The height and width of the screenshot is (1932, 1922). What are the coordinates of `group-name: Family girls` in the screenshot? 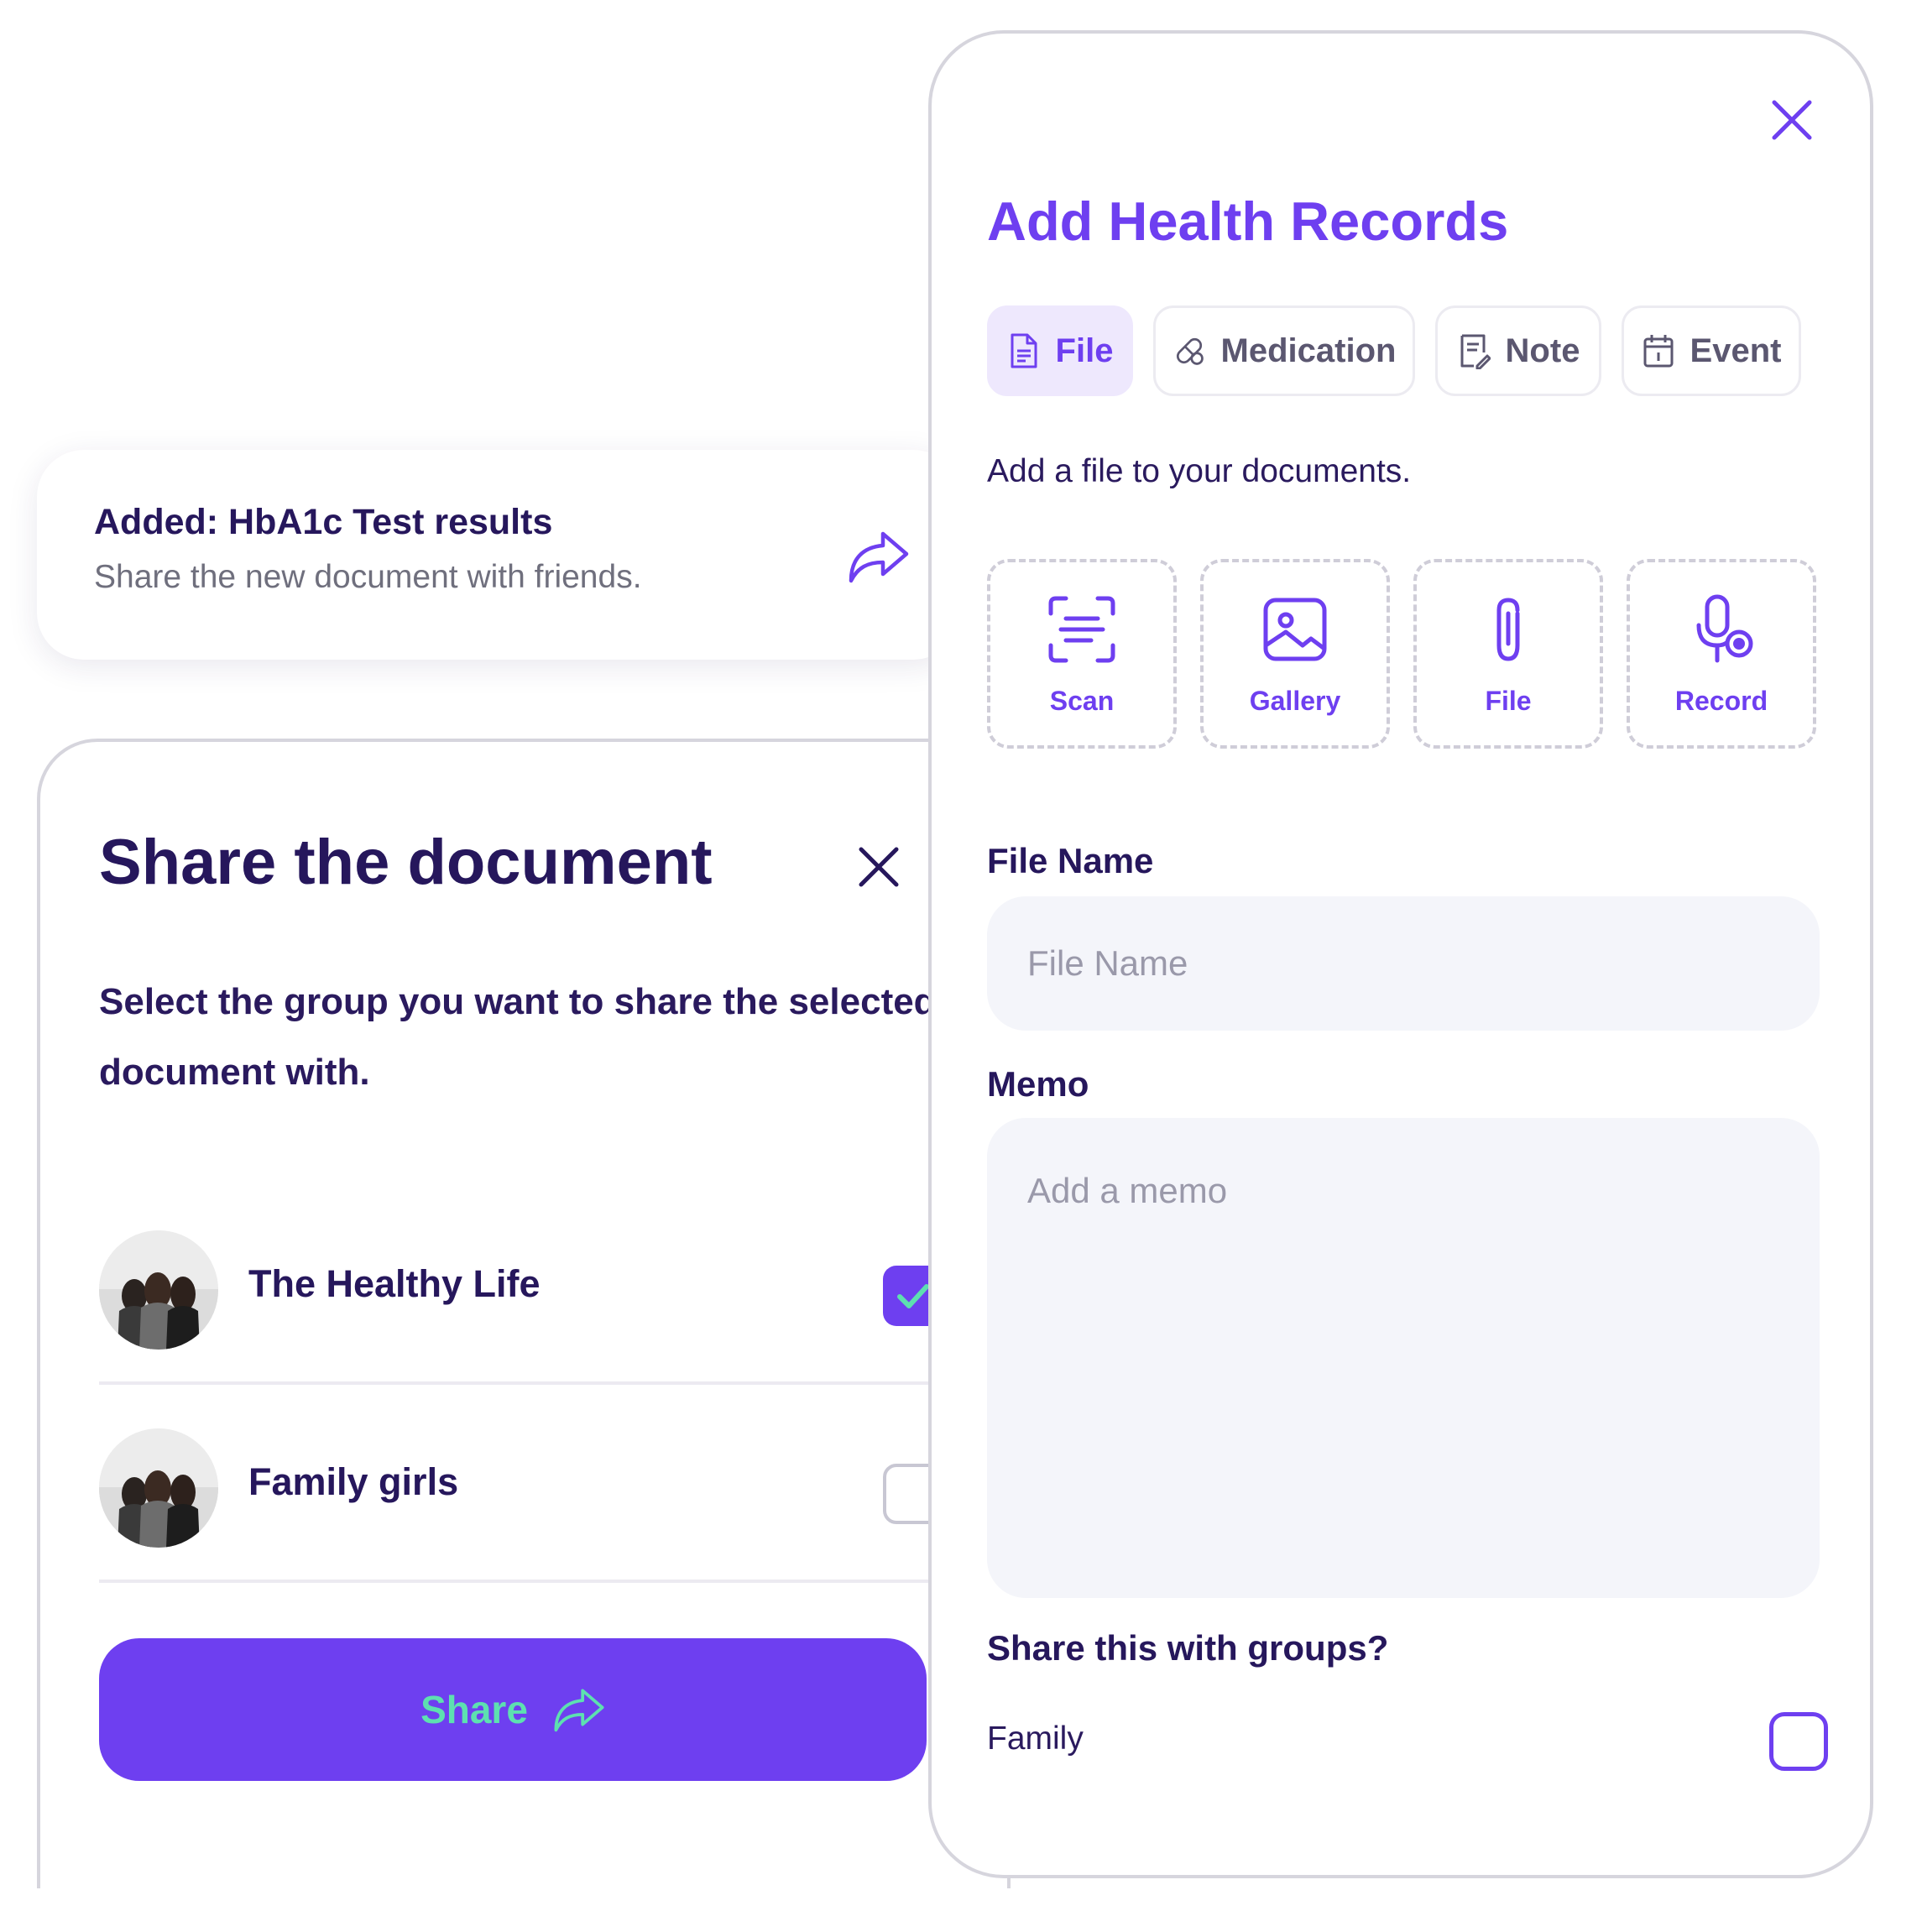 It's located at (353, 1481).